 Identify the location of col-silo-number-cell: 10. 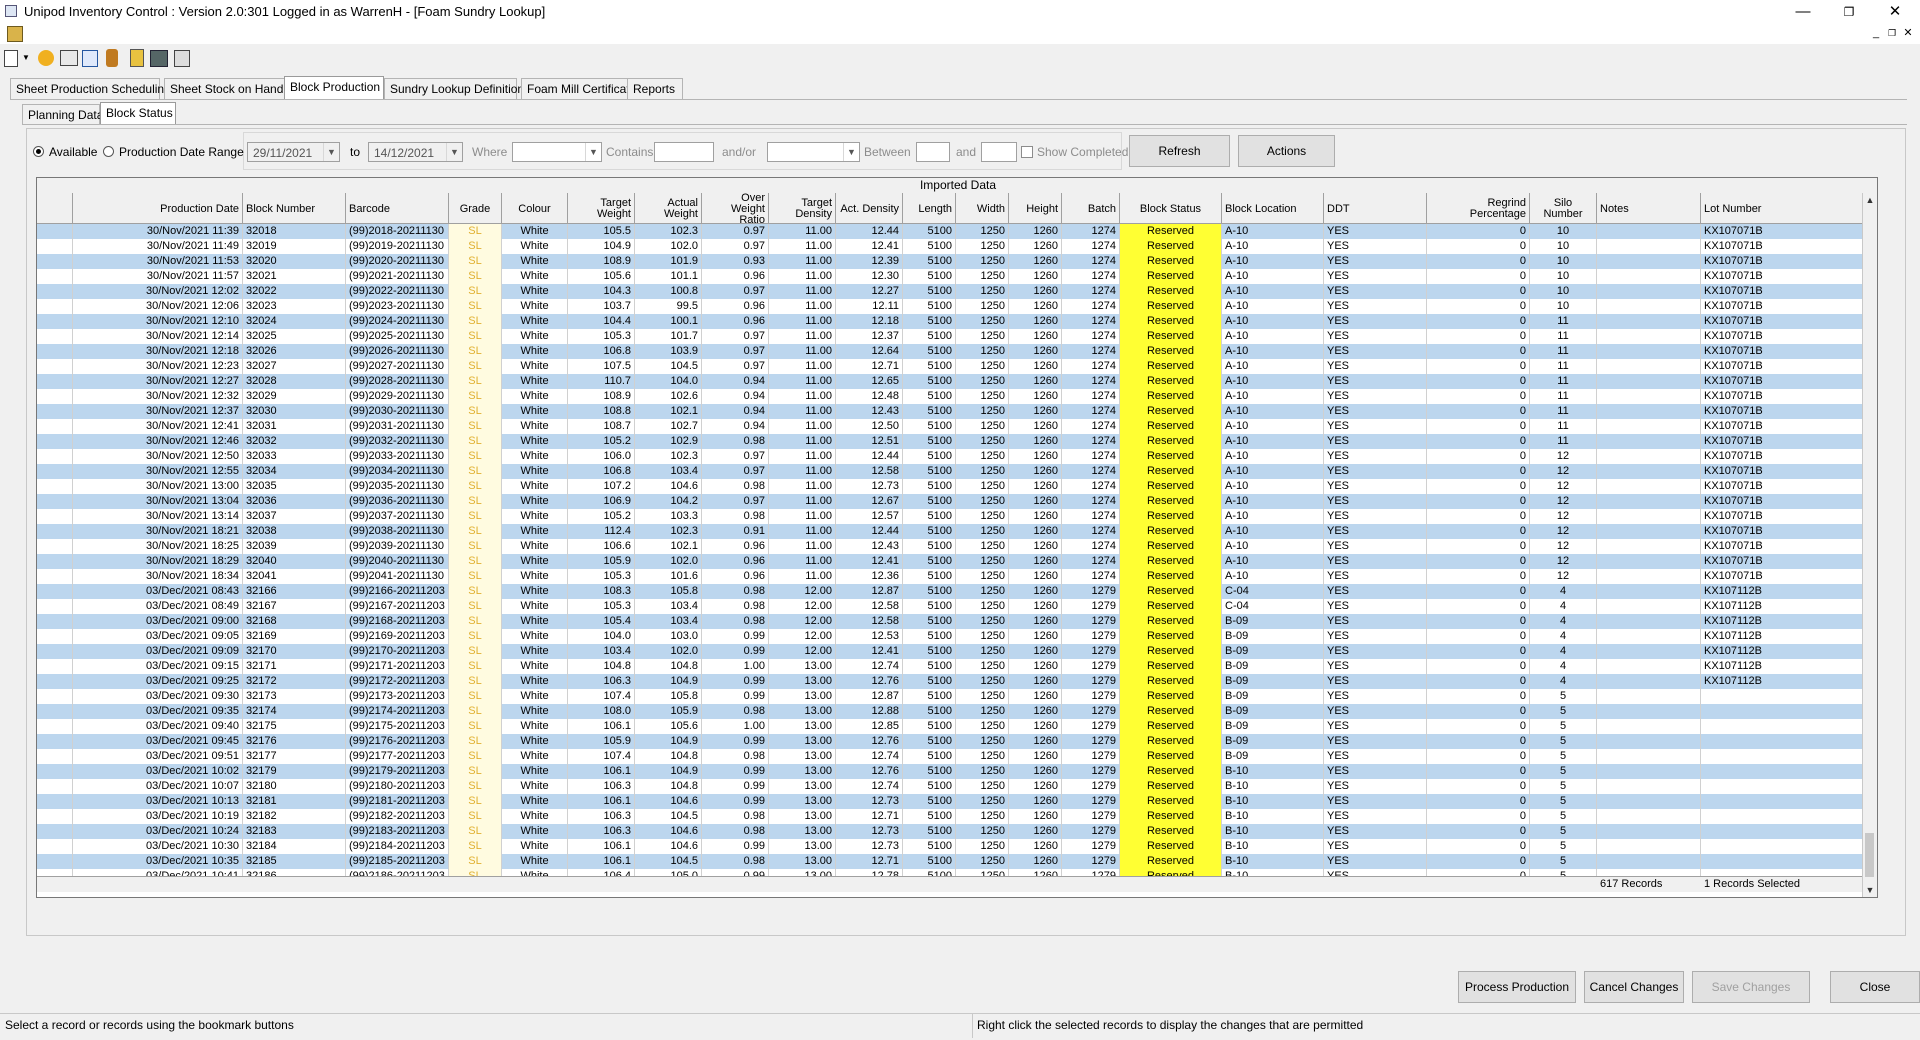
(1563, 291).